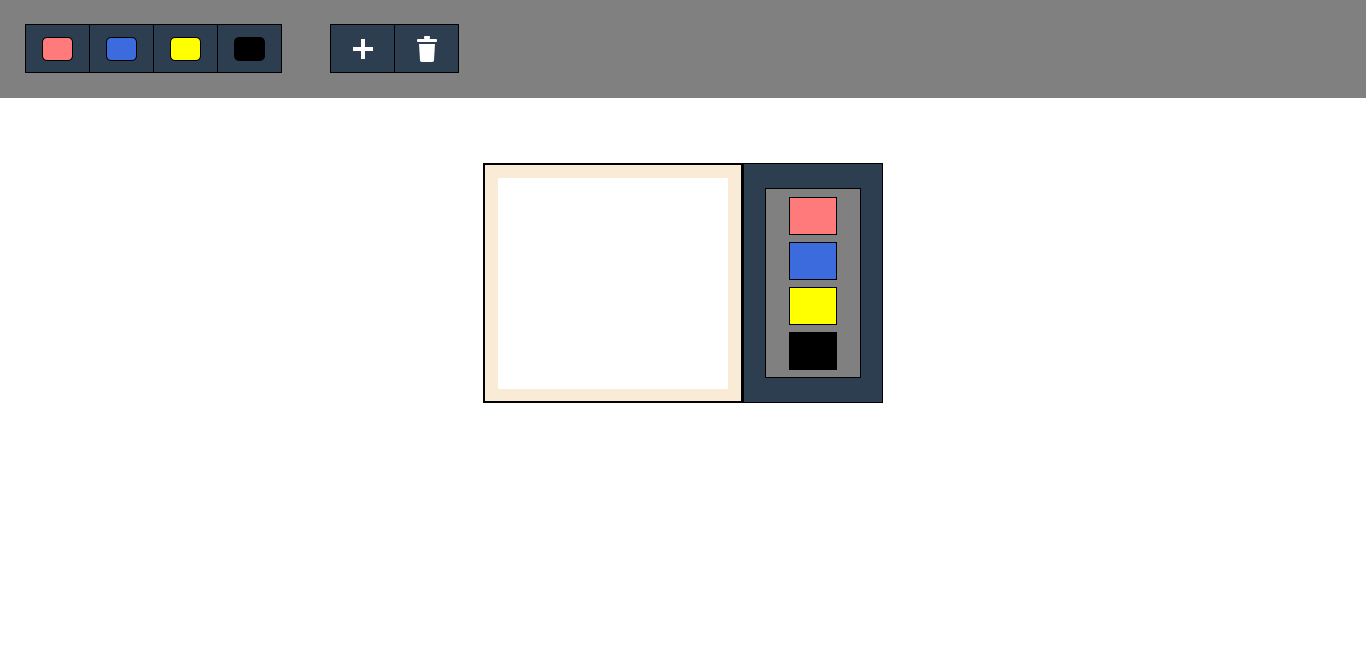  I want to click on color-swatch-yellow, so click(185, 48).